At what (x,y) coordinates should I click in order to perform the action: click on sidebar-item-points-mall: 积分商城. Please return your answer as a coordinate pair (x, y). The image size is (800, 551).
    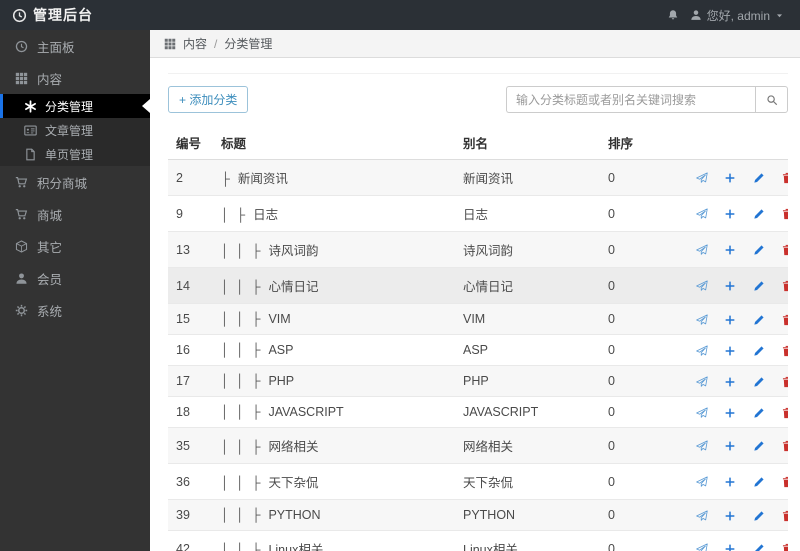
    Looking at the image, I should click on (75, 182).